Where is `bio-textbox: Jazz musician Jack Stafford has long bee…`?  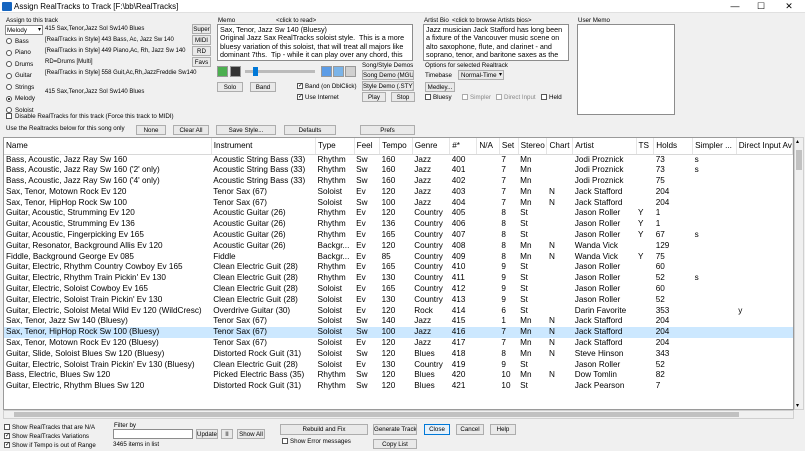 bio-textbox: Jazz musician Jack Stafford has long bee… is located at coordinates (496, 42).